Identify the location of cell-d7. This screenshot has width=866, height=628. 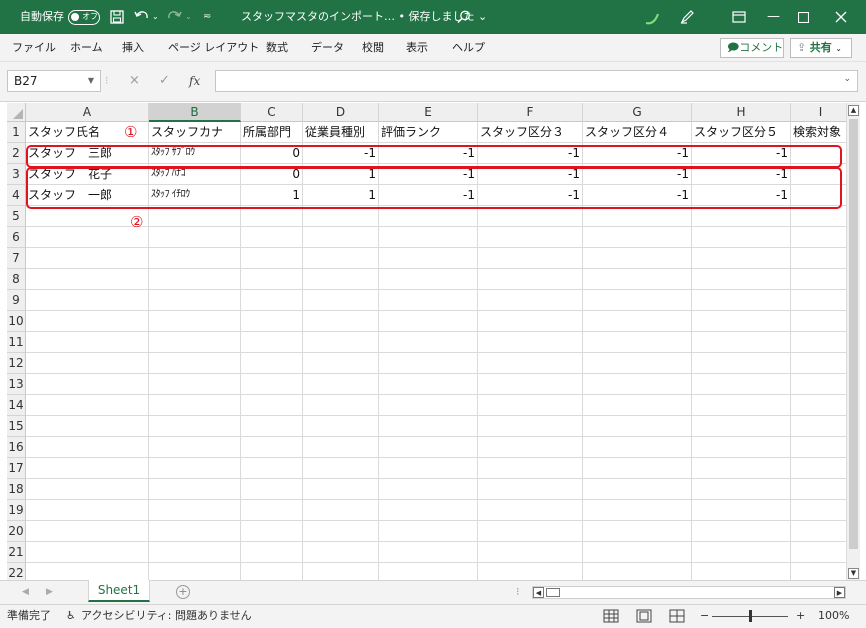
(341, 258).